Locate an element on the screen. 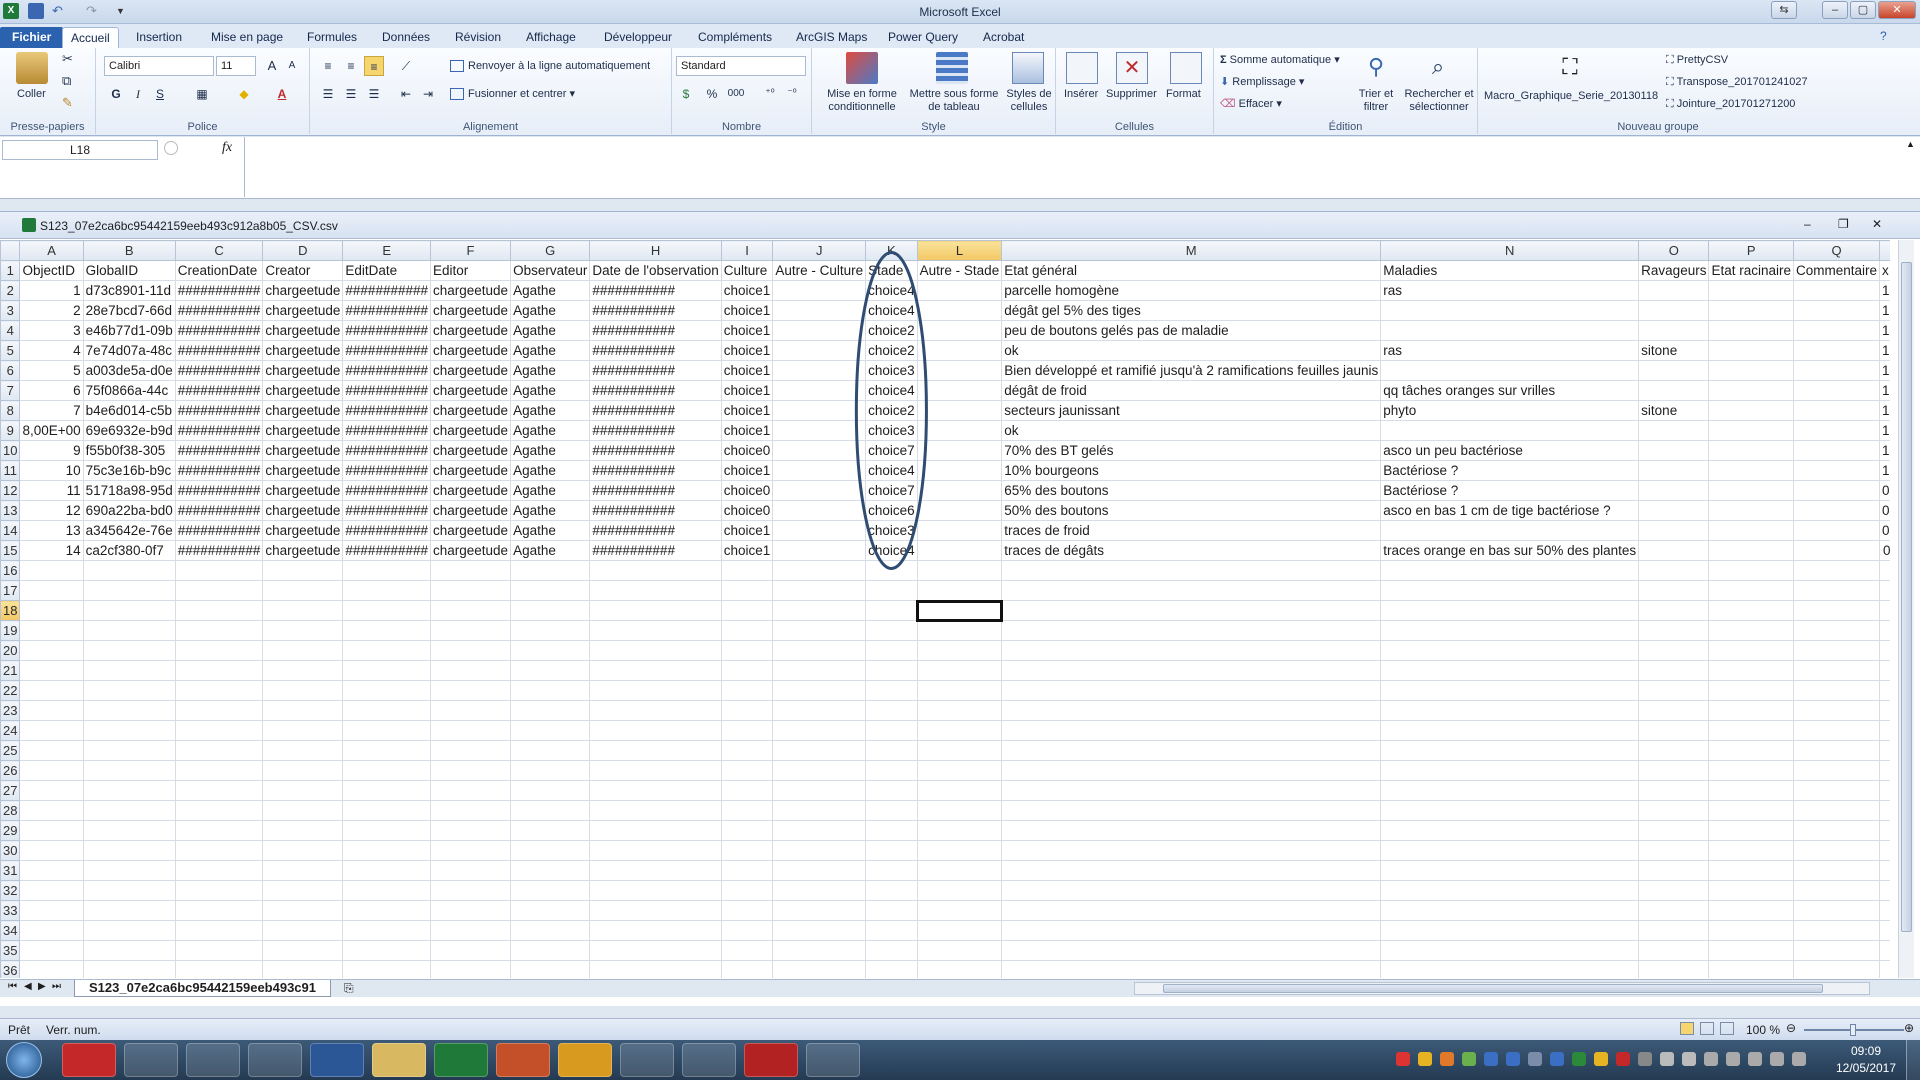  column-header: K is located at coordinates (891, 250).